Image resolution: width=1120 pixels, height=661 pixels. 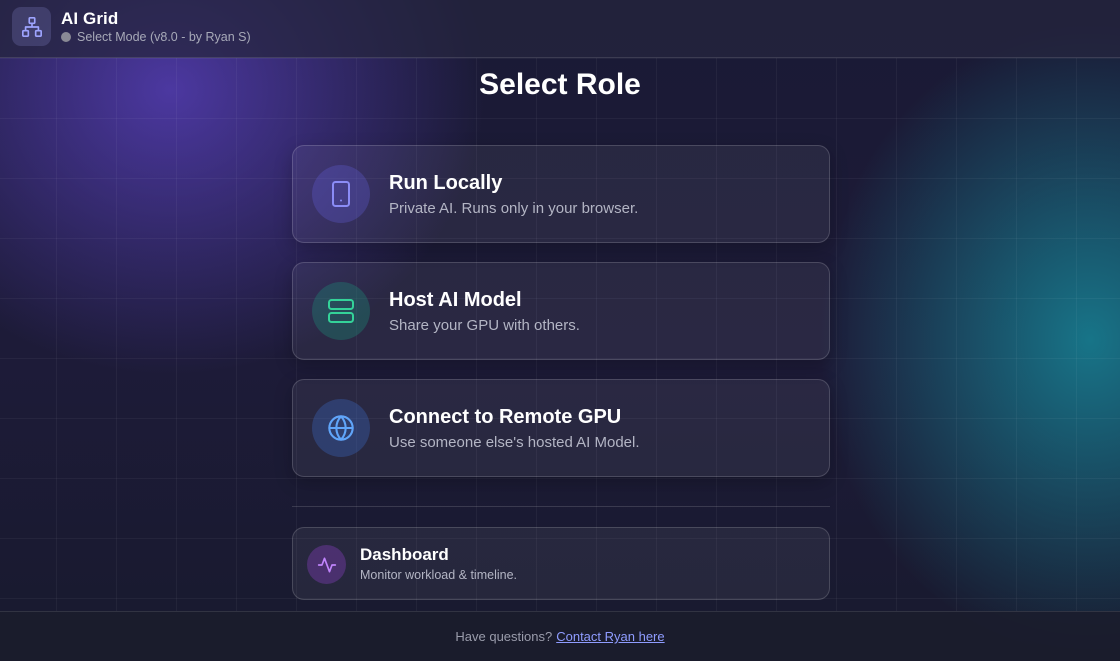 What do you see at coordinates (504, 636) in the screenshot?
I see `footer-text: Have questions?` at bounding box center [504, 636].